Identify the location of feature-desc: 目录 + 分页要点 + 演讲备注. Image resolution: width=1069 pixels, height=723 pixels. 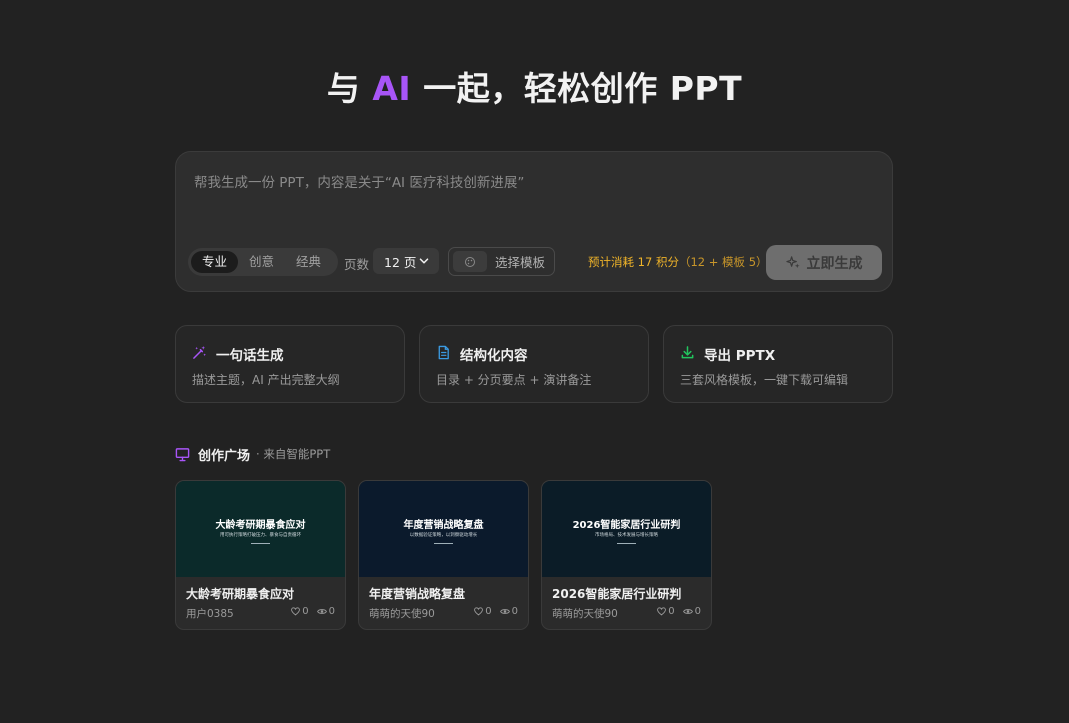
(514, 380).